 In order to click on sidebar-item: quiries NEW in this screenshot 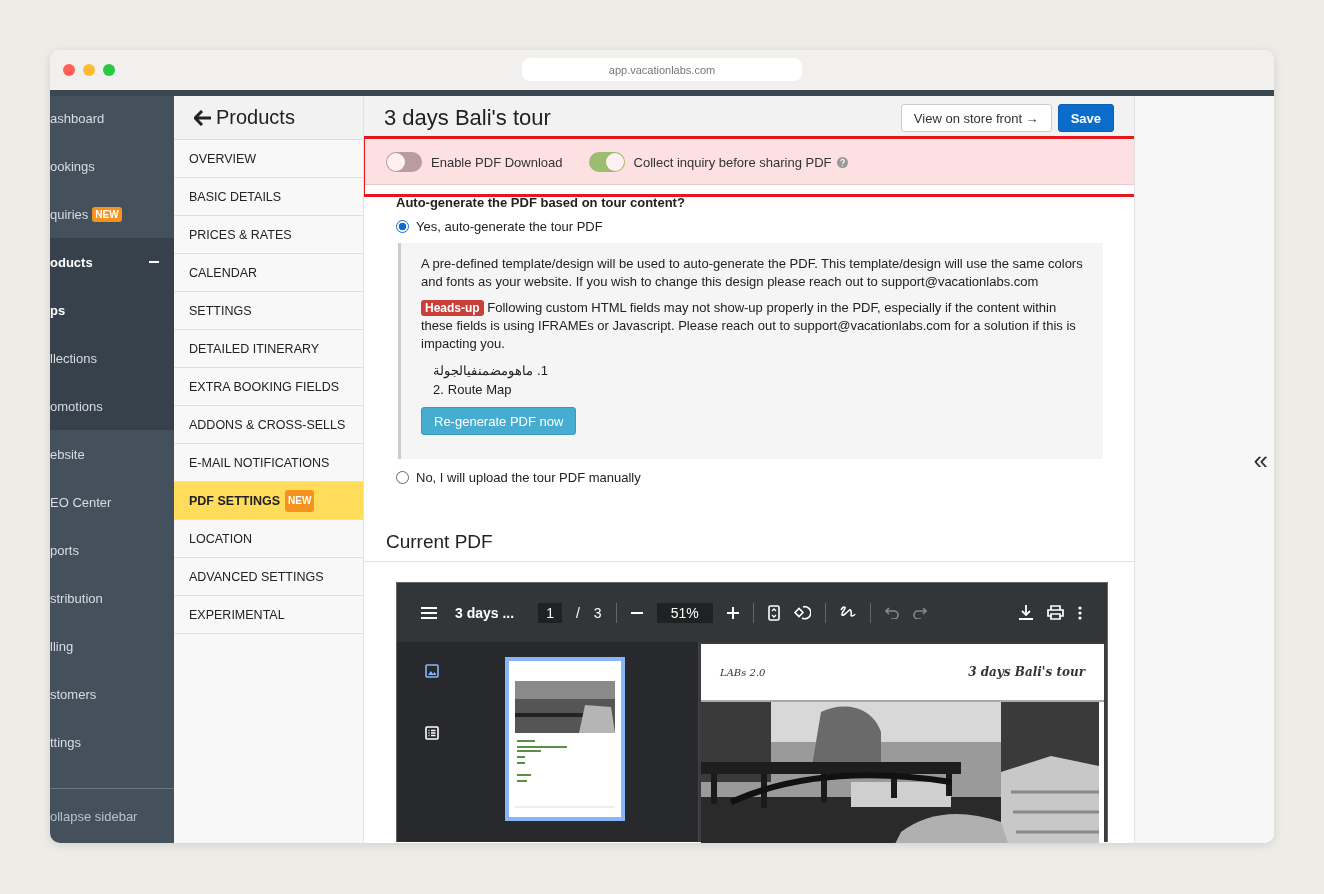, I will do `click(112, 214)`.